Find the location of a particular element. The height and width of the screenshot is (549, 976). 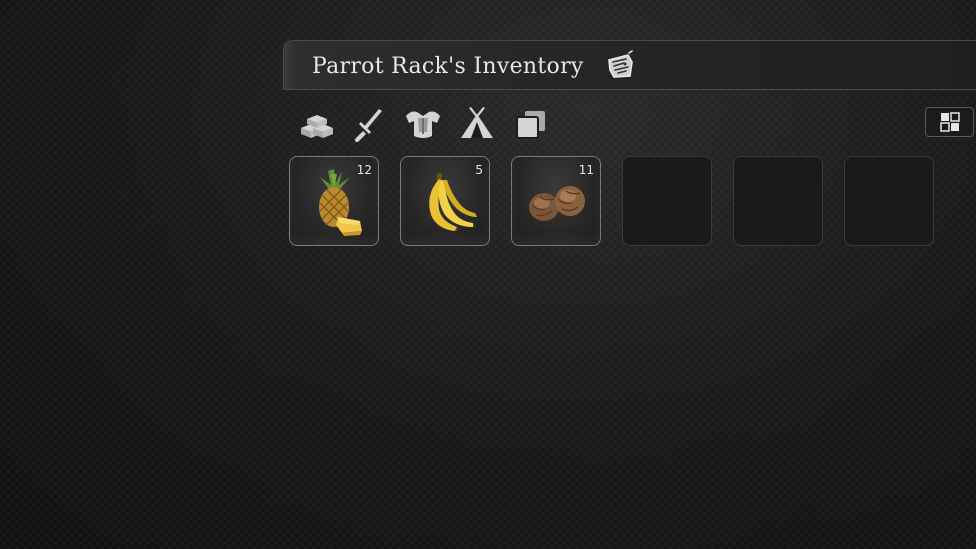

stacked-ingots-icon is located at coordinates (317, 126).